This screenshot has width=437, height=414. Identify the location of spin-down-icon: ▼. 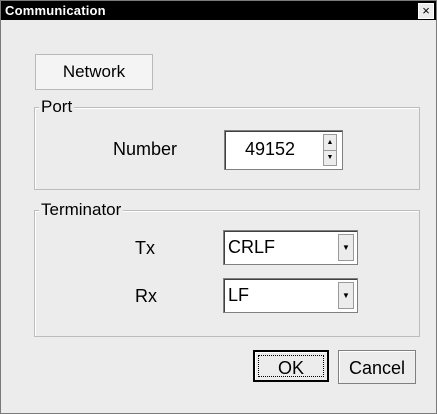
(330, 157).